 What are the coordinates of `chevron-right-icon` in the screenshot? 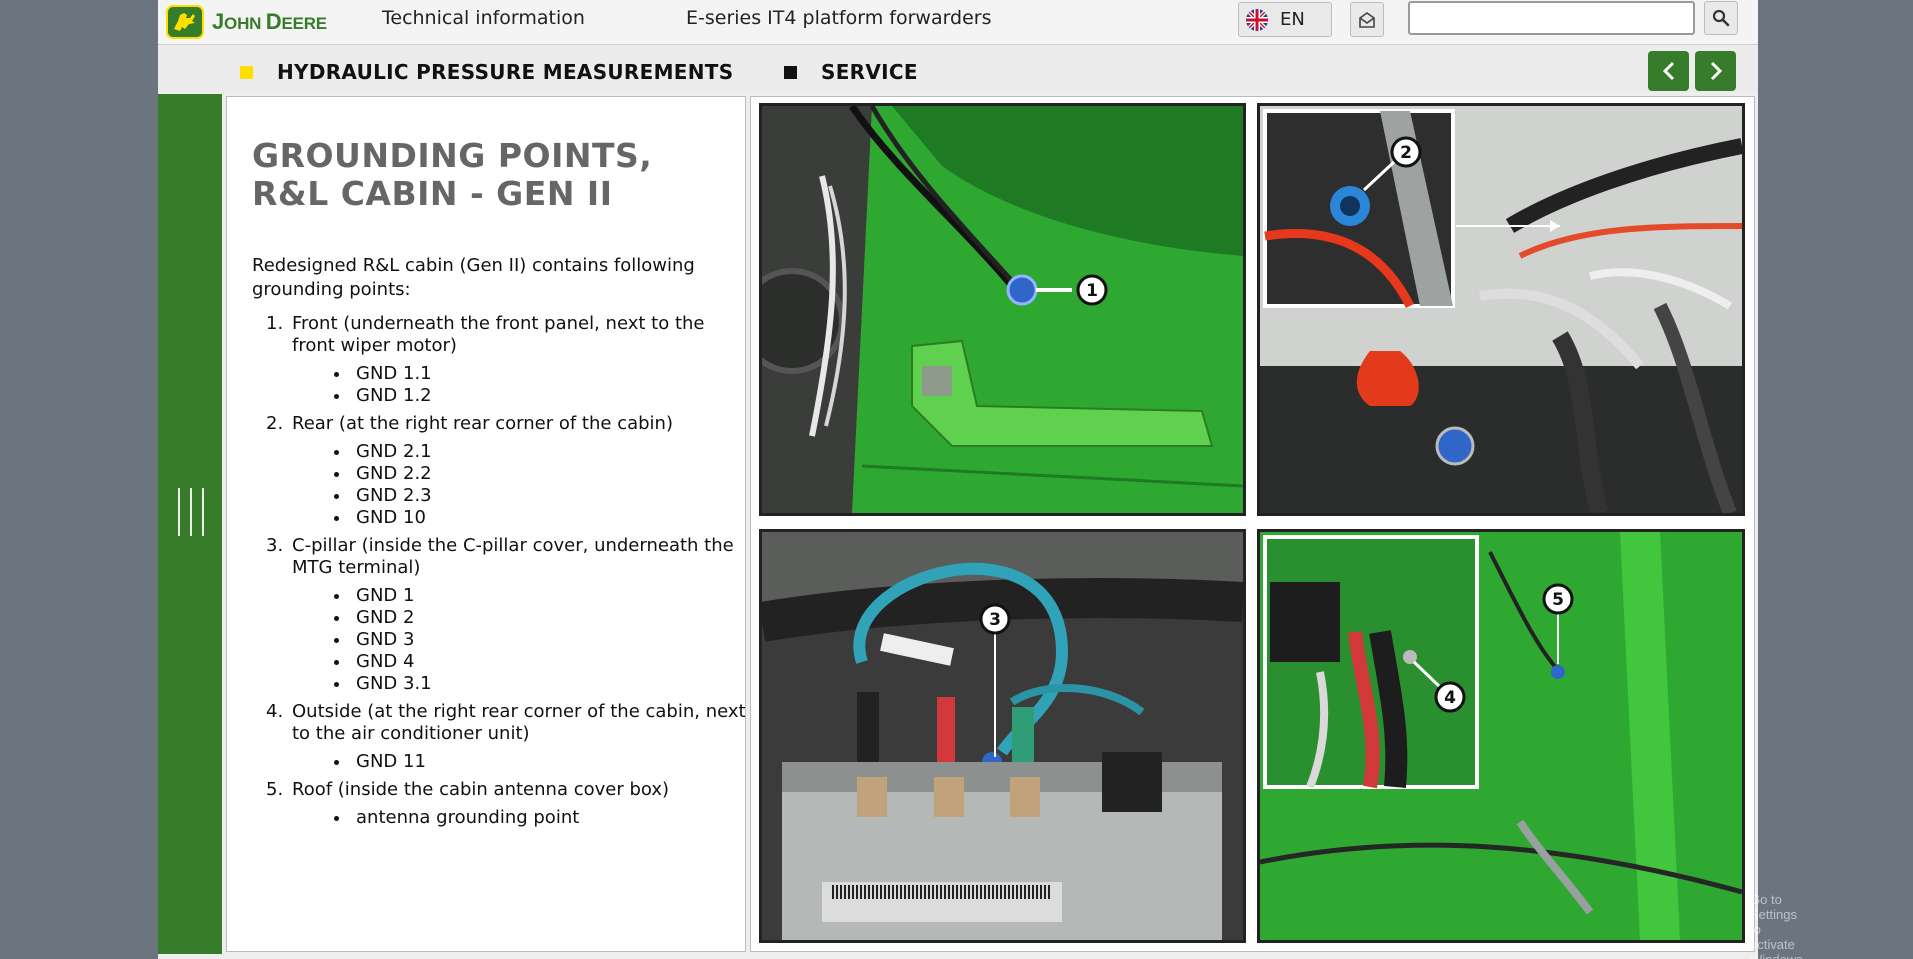 It's located at (1716, 71).